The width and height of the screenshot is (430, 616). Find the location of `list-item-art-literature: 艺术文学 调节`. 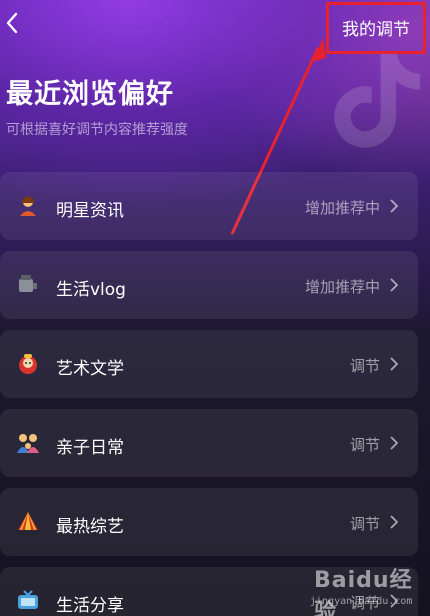

list-item-art-literature: 艺术文学 调节 is located at coordinates (209, 364).